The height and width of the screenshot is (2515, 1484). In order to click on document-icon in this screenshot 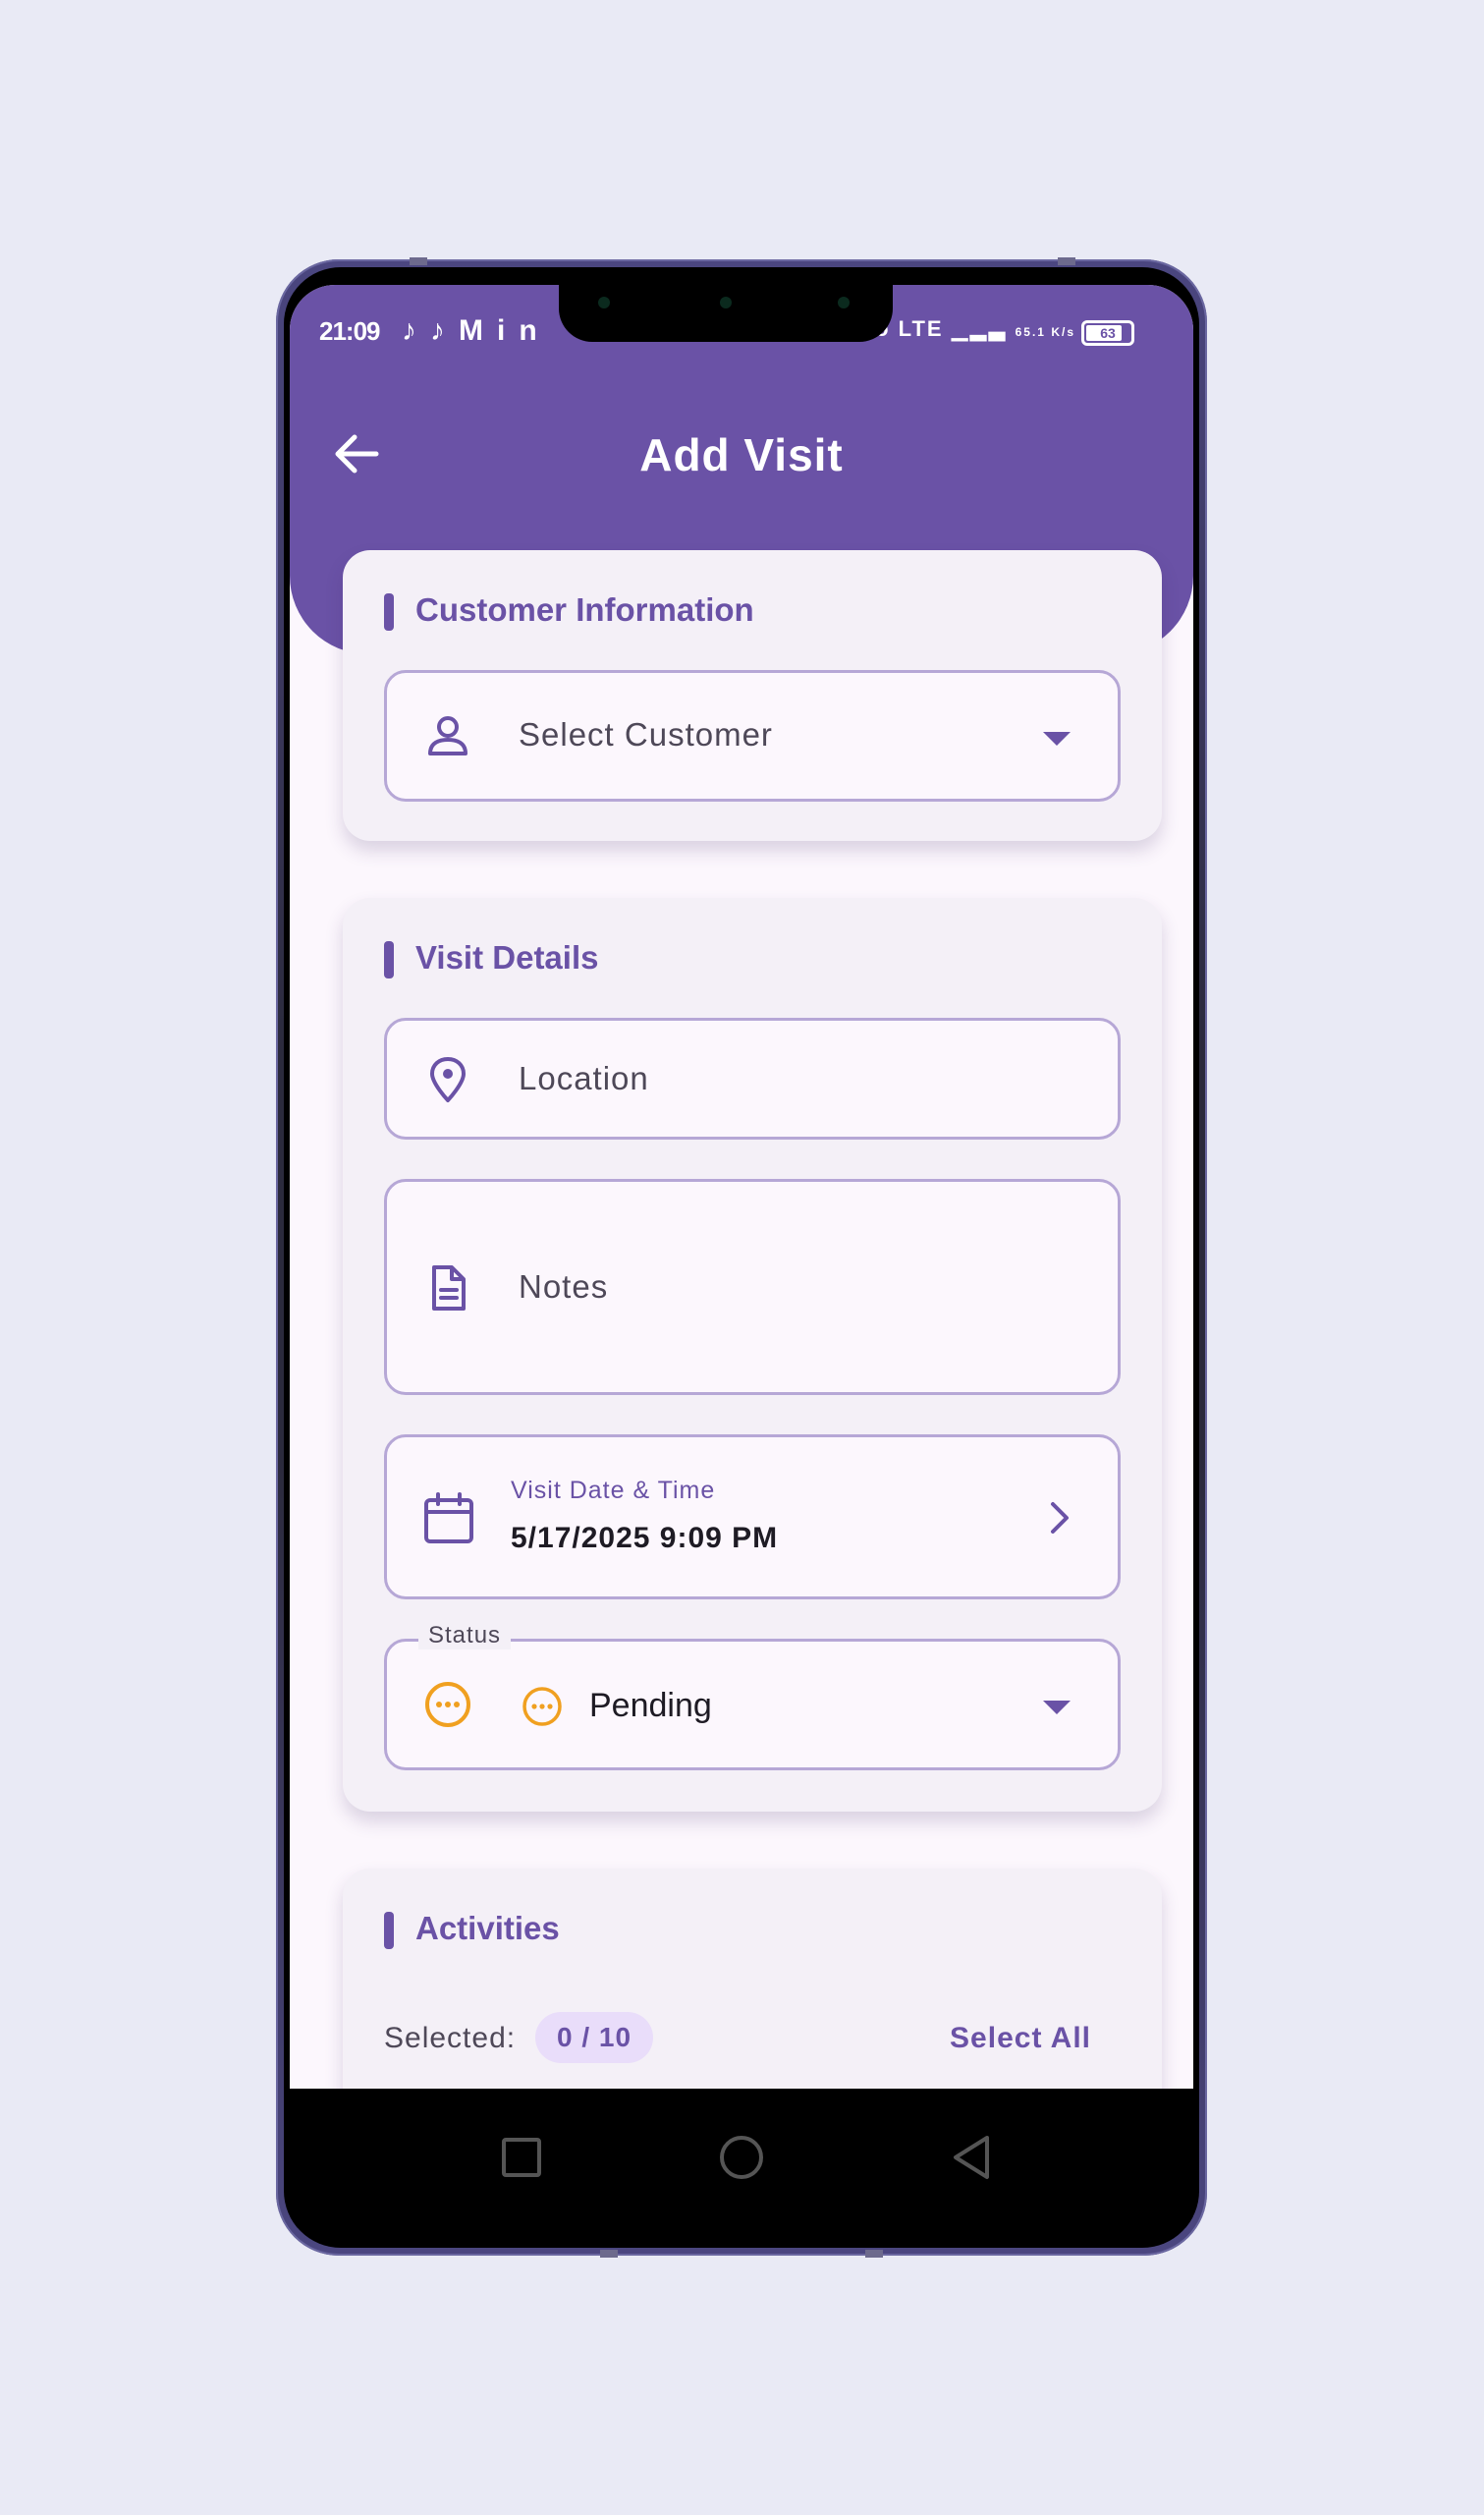, I will do `click(449, 1288)`.